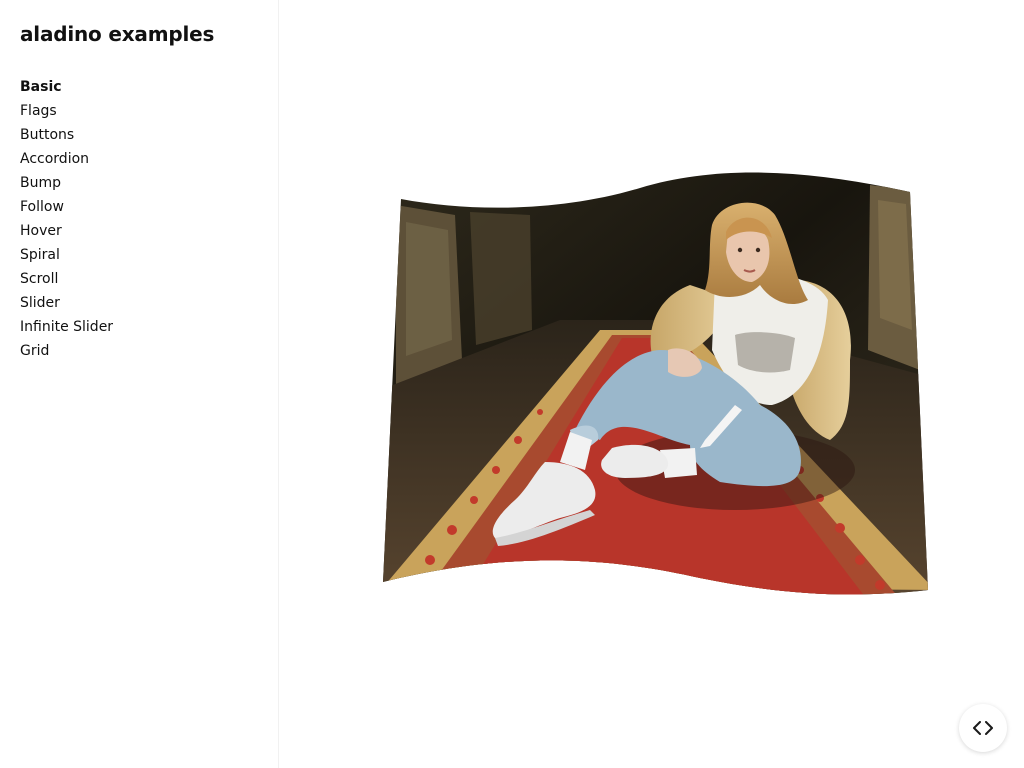 The width and height of the screenshot is (1024, 768). I want to click on nav-item-accordion: Accordion, so click(66, 159).